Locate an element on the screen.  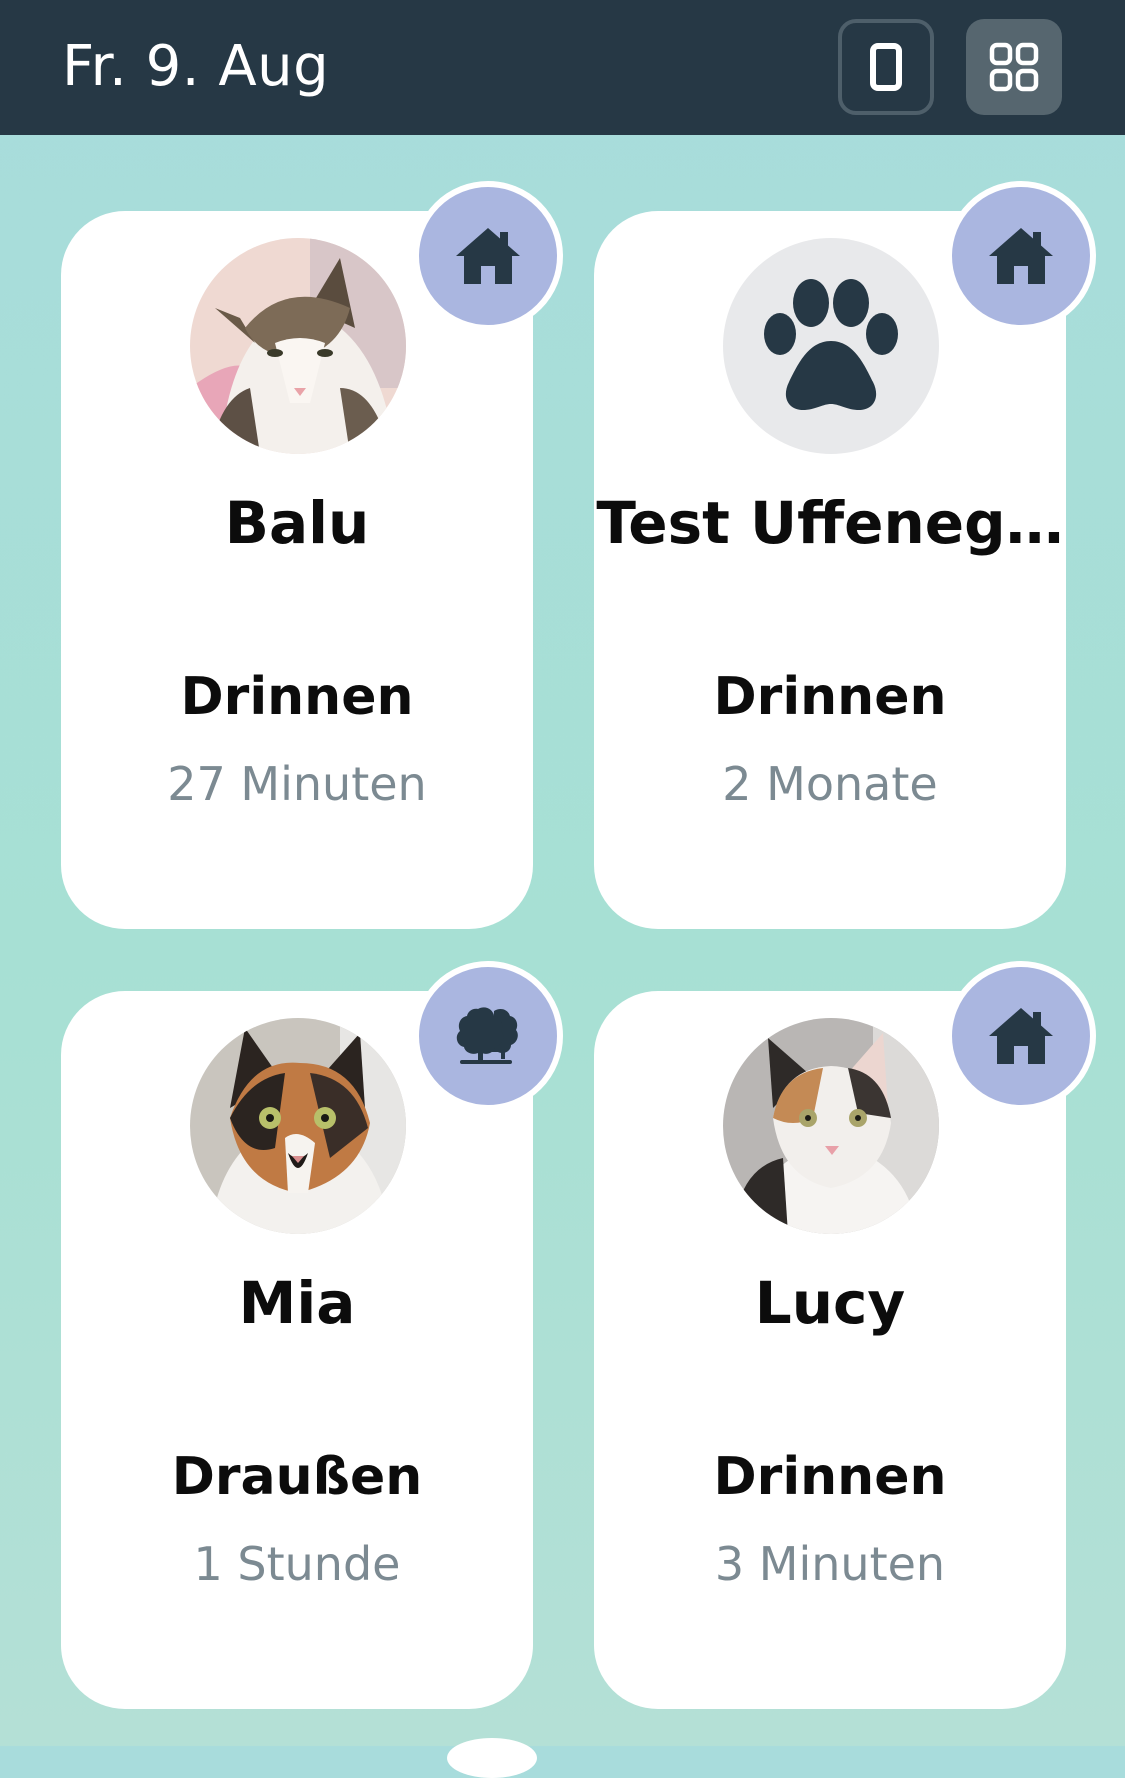
pet-name: Lucy is located at coordinates (830, 1303).